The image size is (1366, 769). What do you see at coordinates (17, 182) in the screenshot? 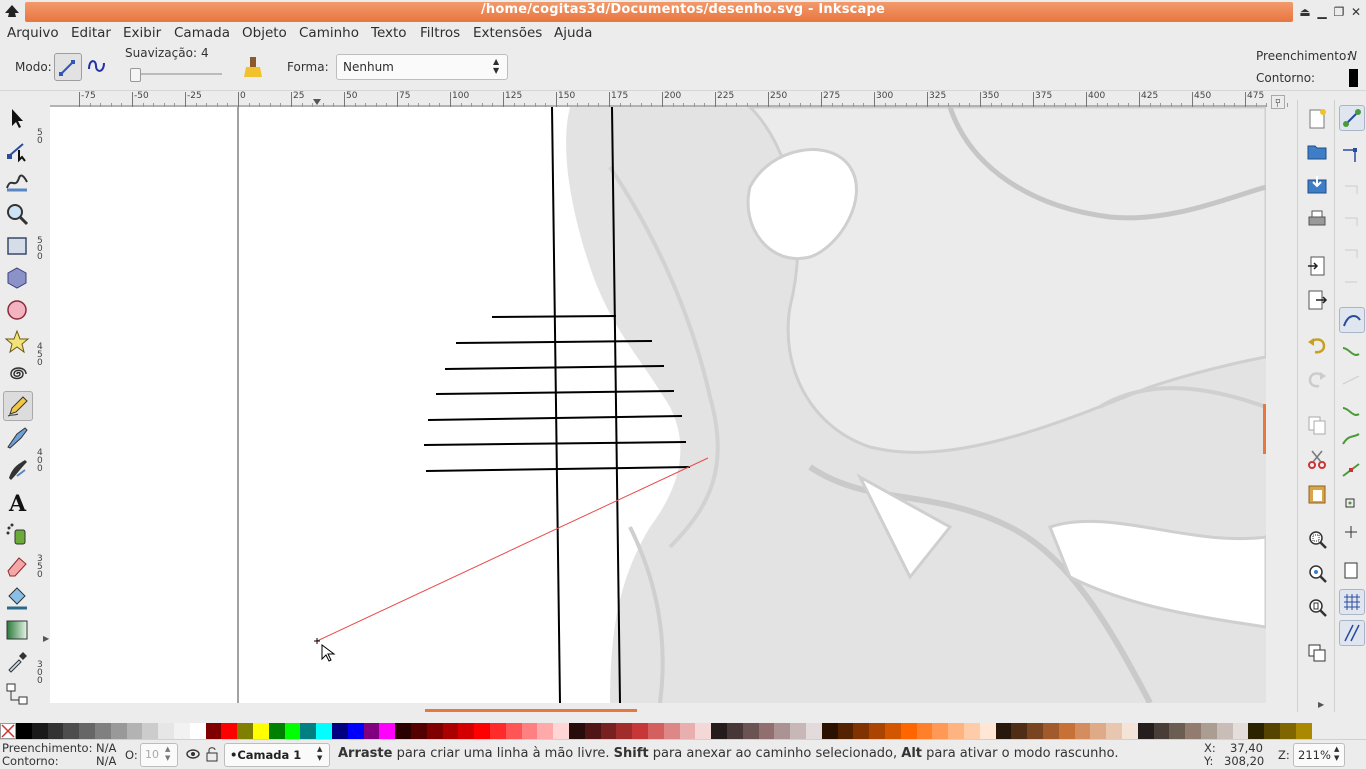
I see `tweak-icon` at bounding box center [17, 182].